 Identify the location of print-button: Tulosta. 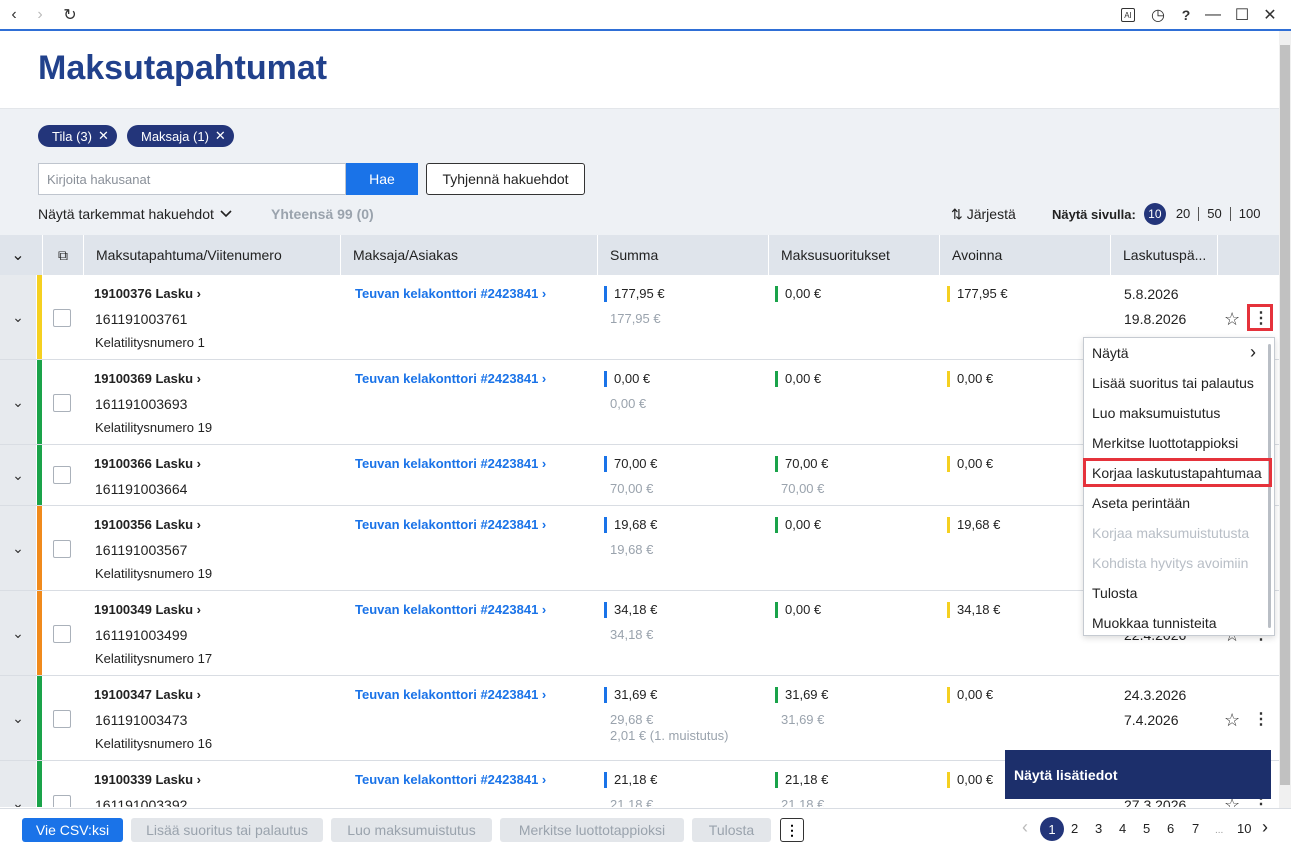
(731, 830).